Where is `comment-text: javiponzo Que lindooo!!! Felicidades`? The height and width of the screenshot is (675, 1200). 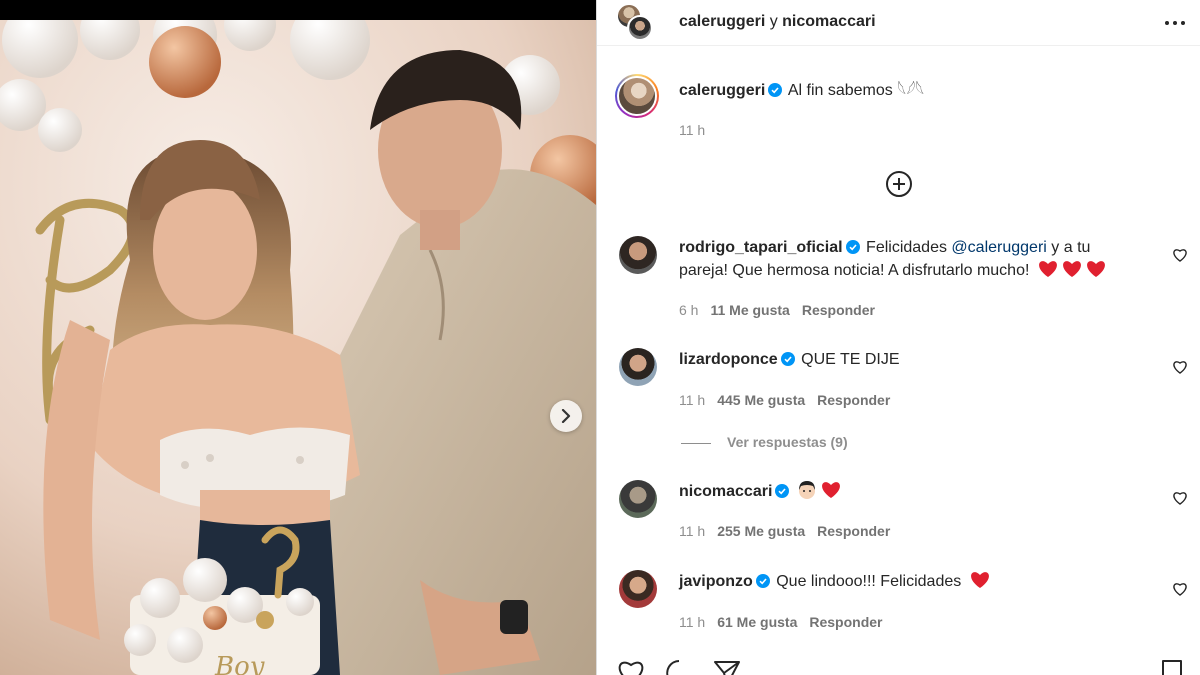
comment-text: javiponzo Que lindooo!!! Felicidades is located at coordinates (834, 582).